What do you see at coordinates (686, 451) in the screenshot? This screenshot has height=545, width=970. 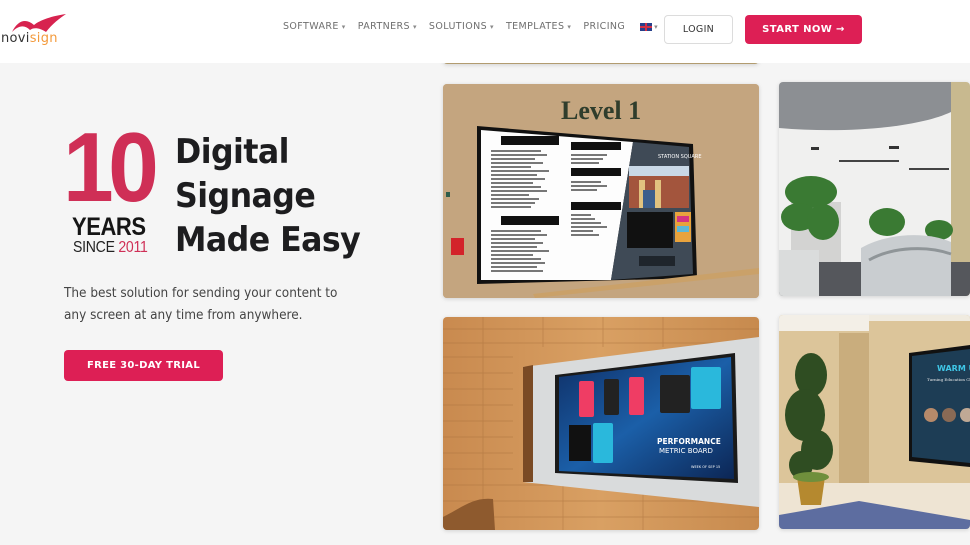 I see `board-title-line2: METRIC BOARD` at bounding box center [686, 451].